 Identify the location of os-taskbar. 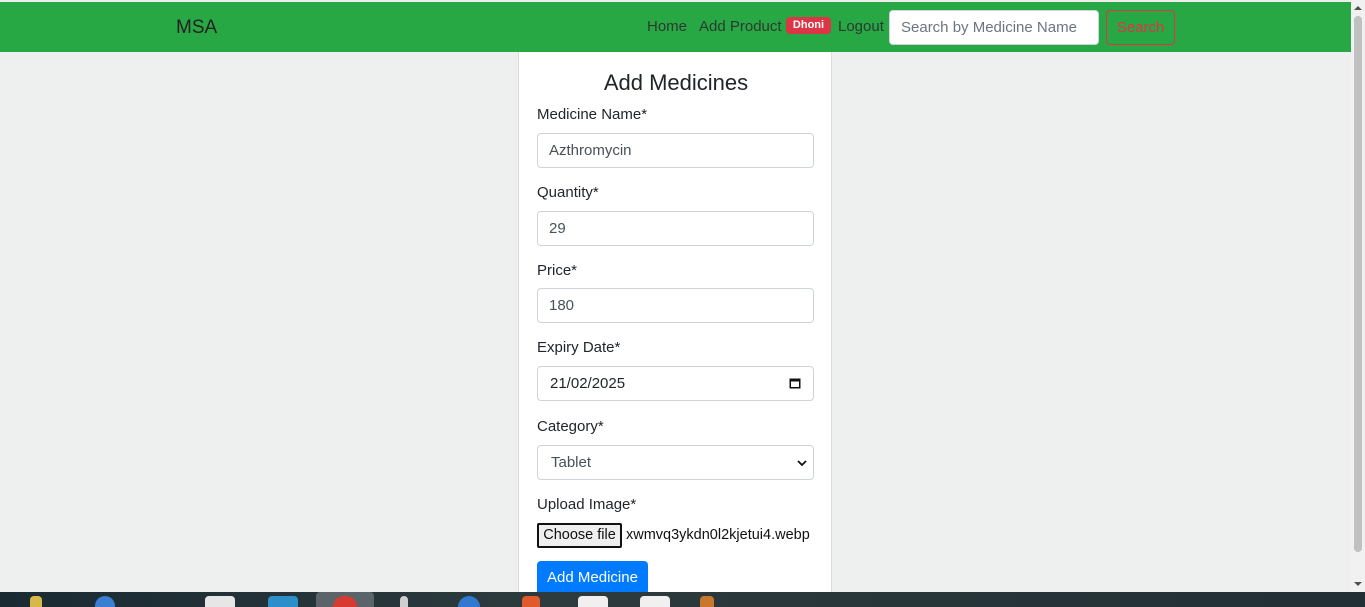
(682, 599).